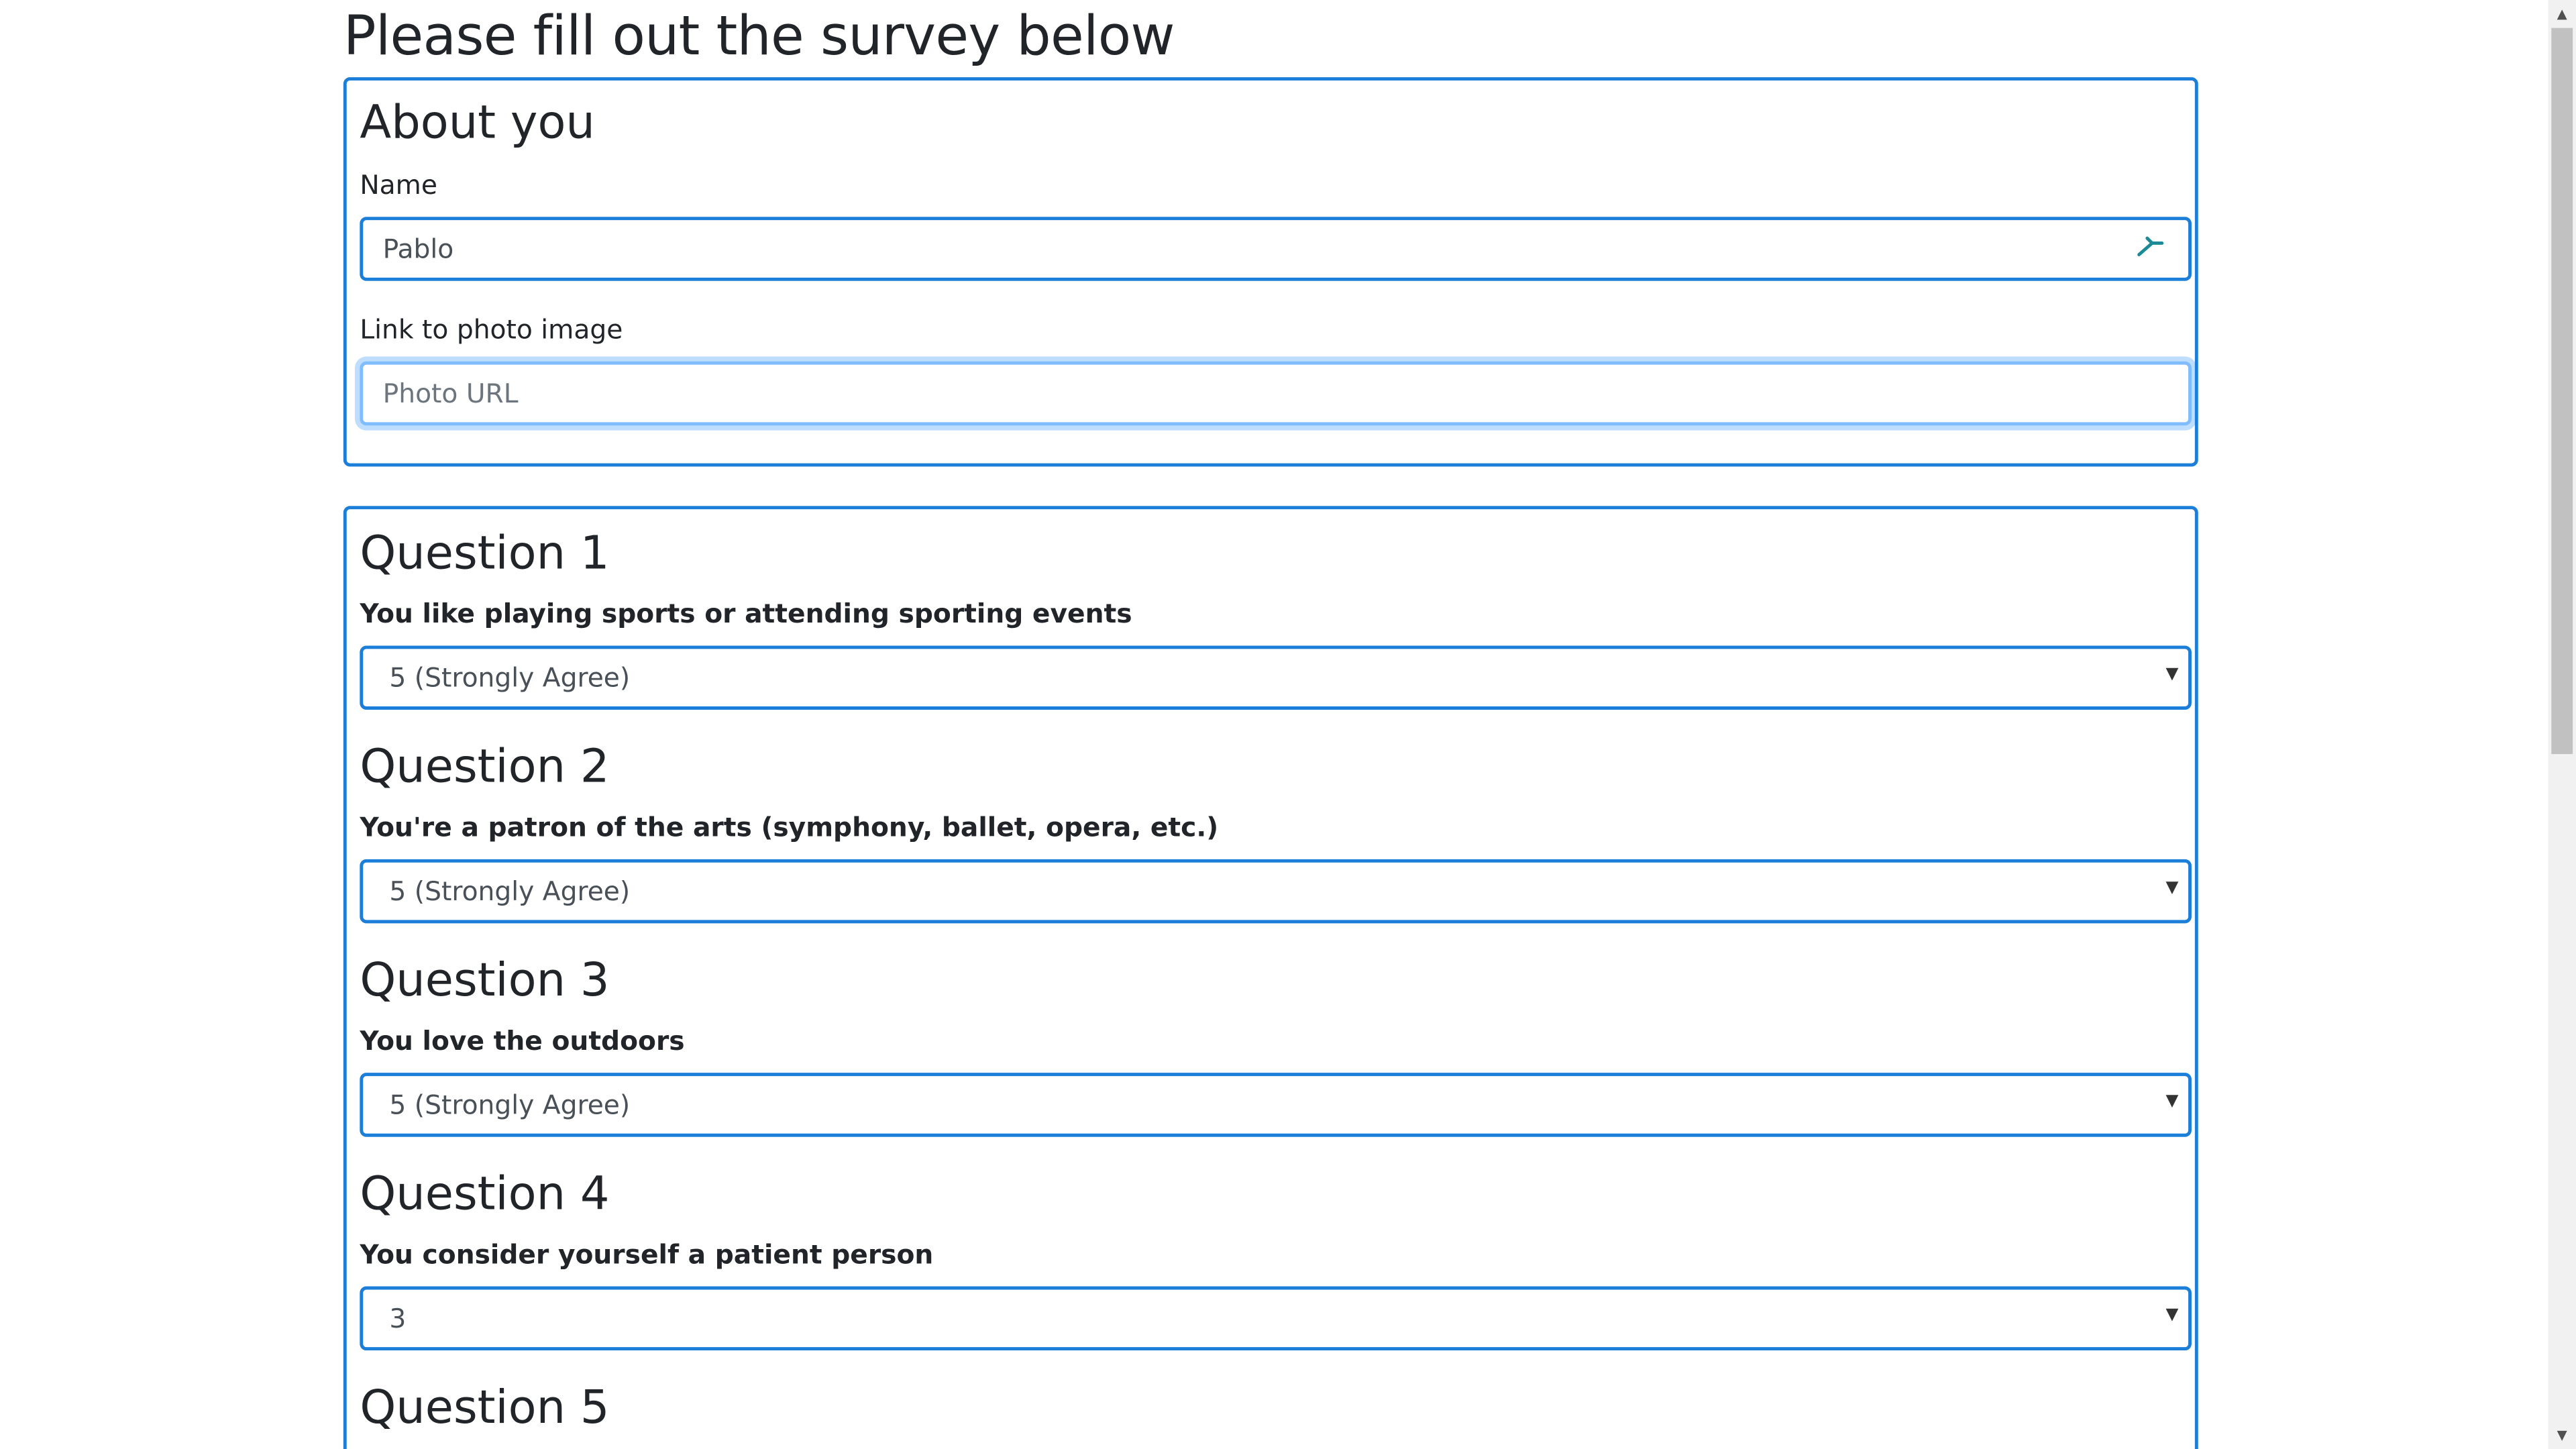  Describe the element at coordinates (2150, 246) in the screenshot. I see `autofill-key-icon` at that location.